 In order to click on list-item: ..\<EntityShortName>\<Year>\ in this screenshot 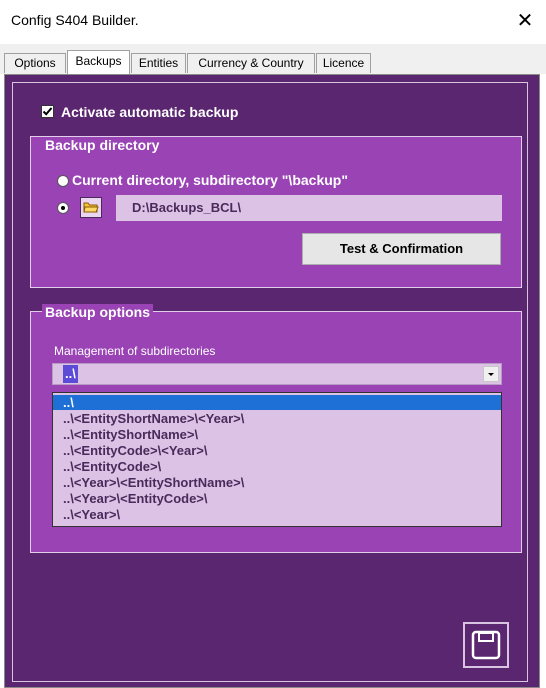, I will do `click(277, 418)`.